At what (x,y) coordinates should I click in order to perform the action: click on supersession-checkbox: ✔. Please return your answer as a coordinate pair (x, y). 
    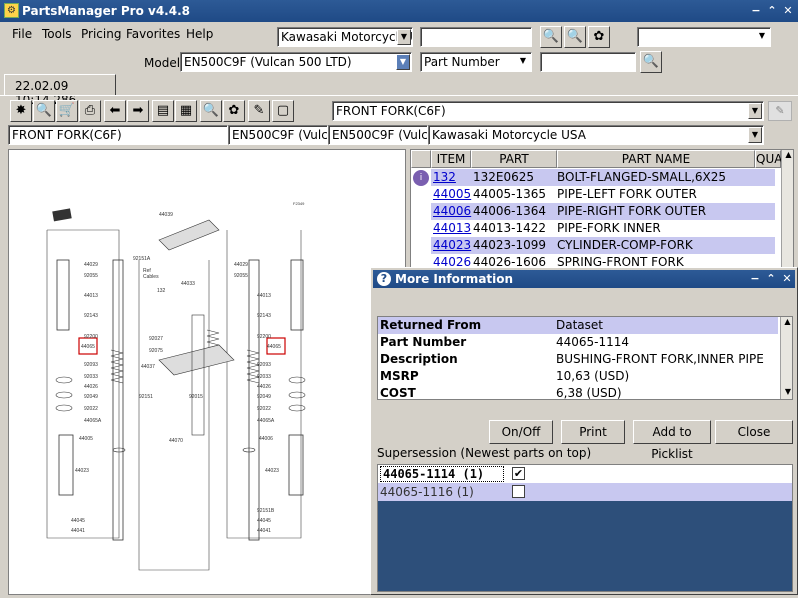
    Looking at the image, I should click on (518, 473).